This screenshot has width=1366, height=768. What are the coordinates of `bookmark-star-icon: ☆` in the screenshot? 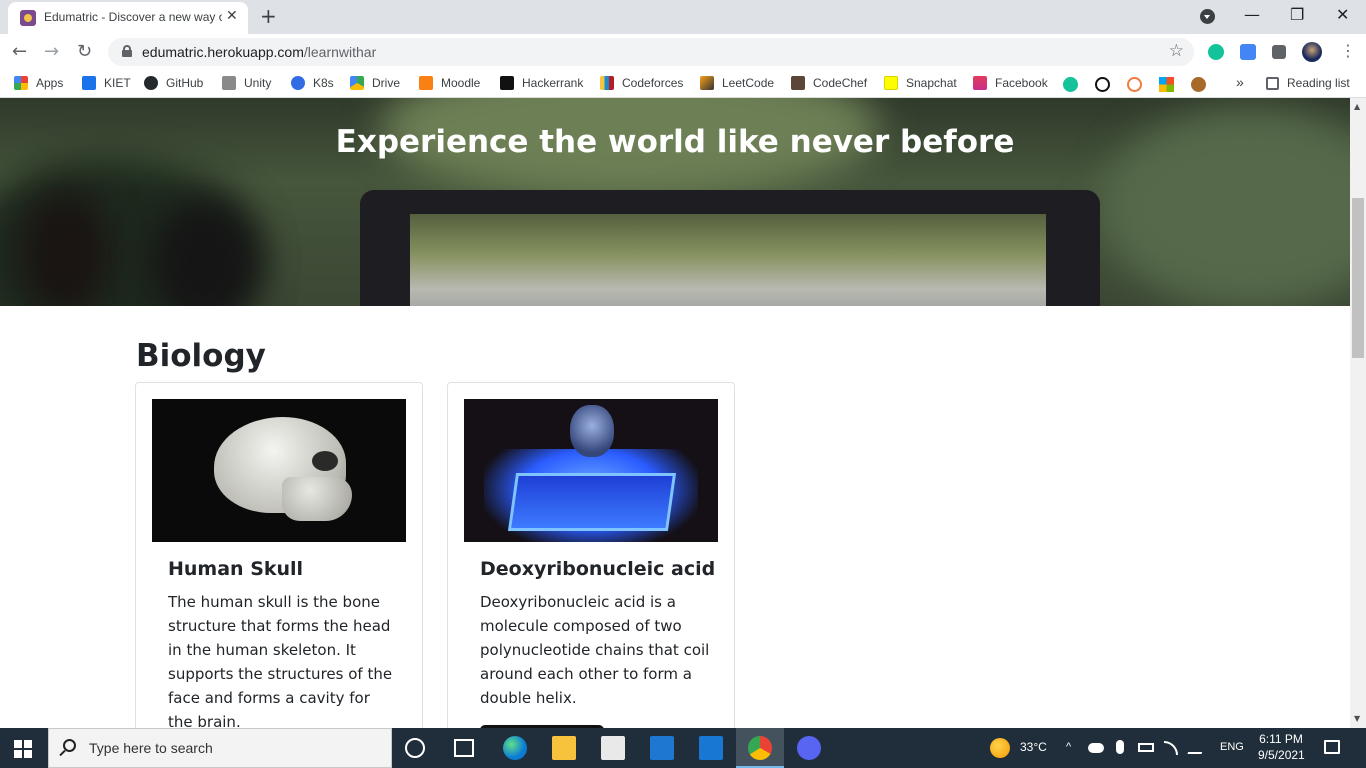 It's located at (1176, 51).